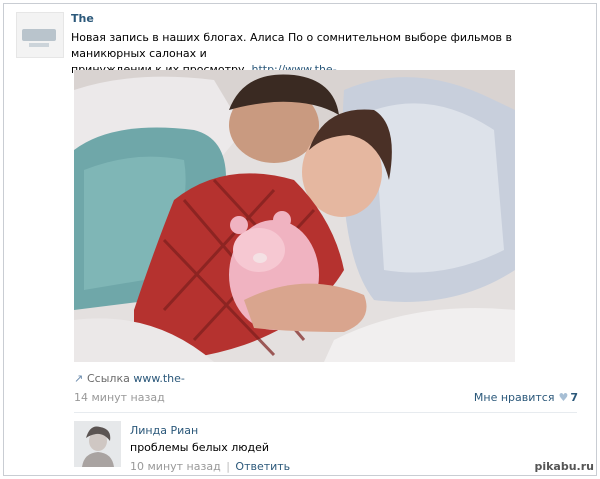 Image resolution: width=600 pixels, height=479 pixels. What do you see at coordinates (108, 378) in the screenshot?
I see `share-label: Ссылка` at bounding box center [108, 378].